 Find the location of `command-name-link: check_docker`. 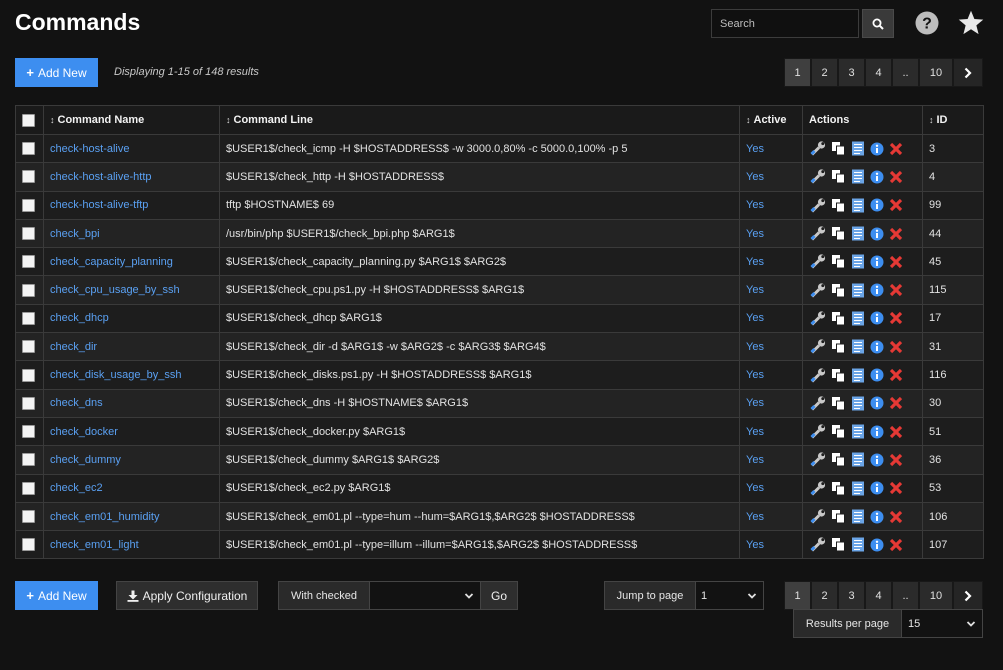

command-name-link: check_docker is located at coordinates (84, 432).